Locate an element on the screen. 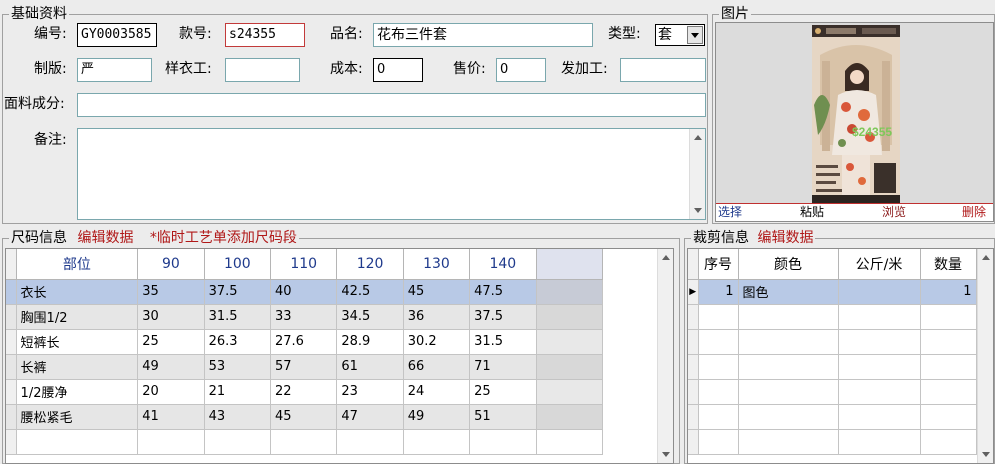 This screenshot has height=464, width=995. table-row: 衣长 35 37.5 40 42.5 45 47.5 is located at coordinates (304, 292).